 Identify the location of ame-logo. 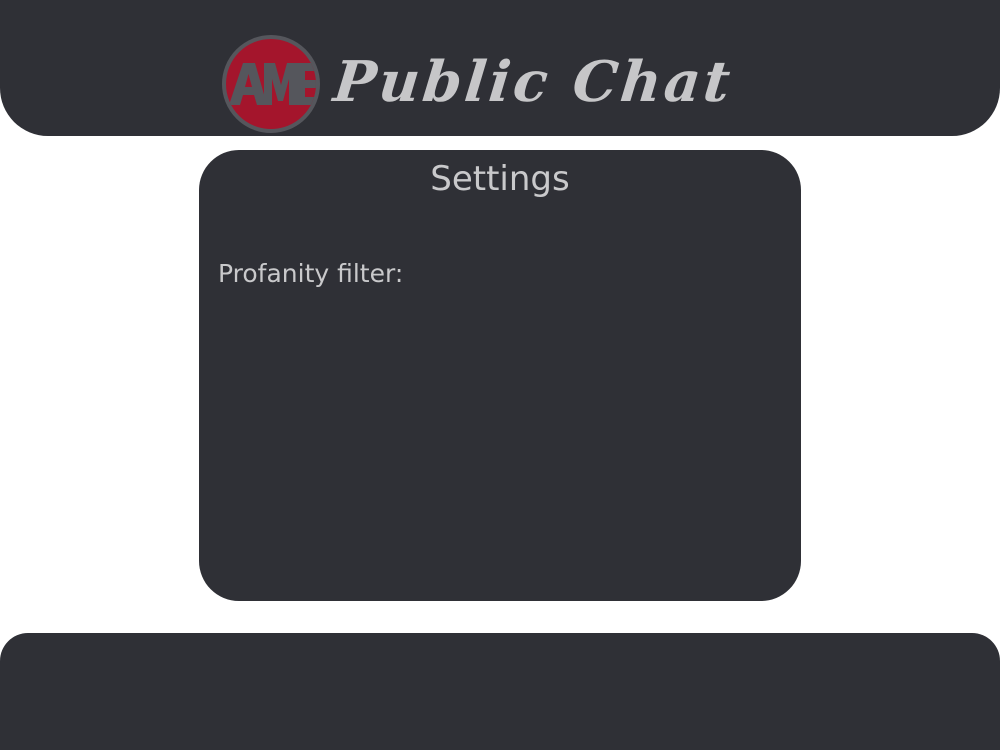
(271, 84).